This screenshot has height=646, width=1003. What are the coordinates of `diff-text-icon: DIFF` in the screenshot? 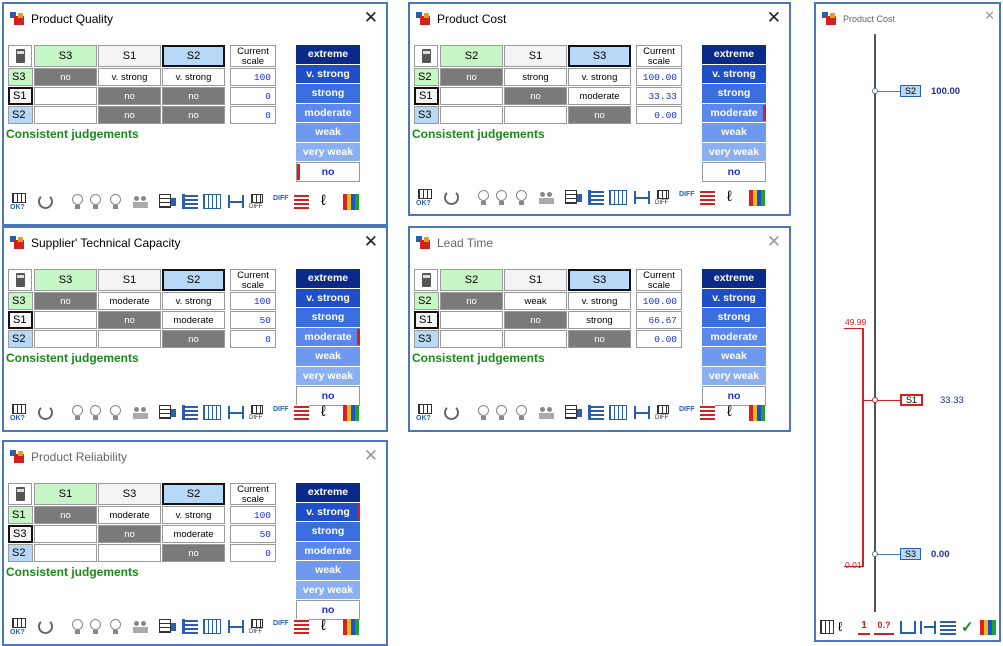 It's located at (688, 413).